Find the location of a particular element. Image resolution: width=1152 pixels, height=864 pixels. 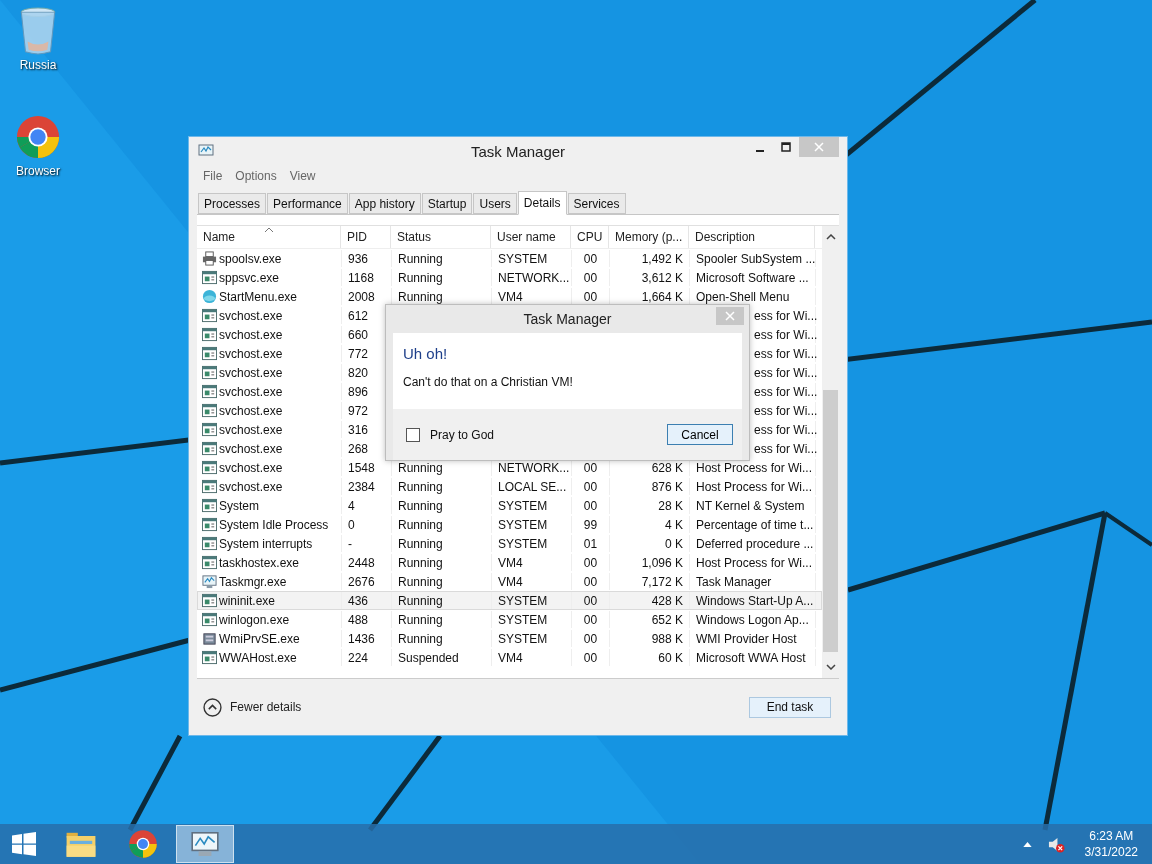

table-cell: 488 is located at coordinates (358, 619).